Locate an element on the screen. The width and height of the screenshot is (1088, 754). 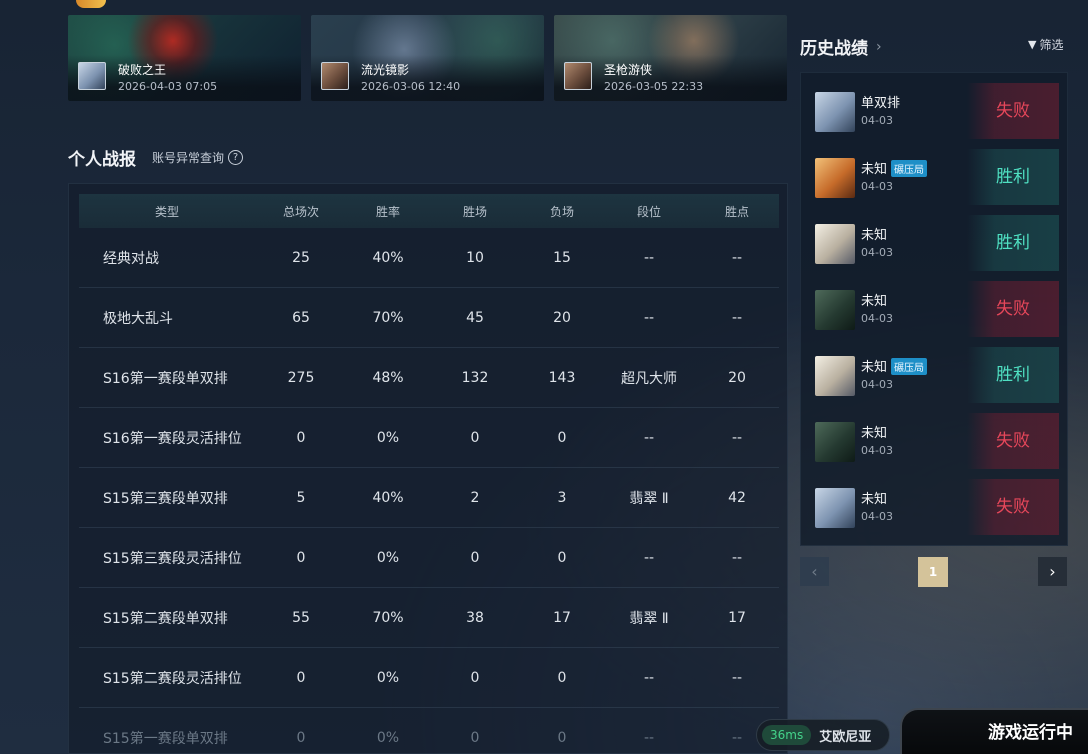
cell-rate: 70% is located at coordinates (388, 317).